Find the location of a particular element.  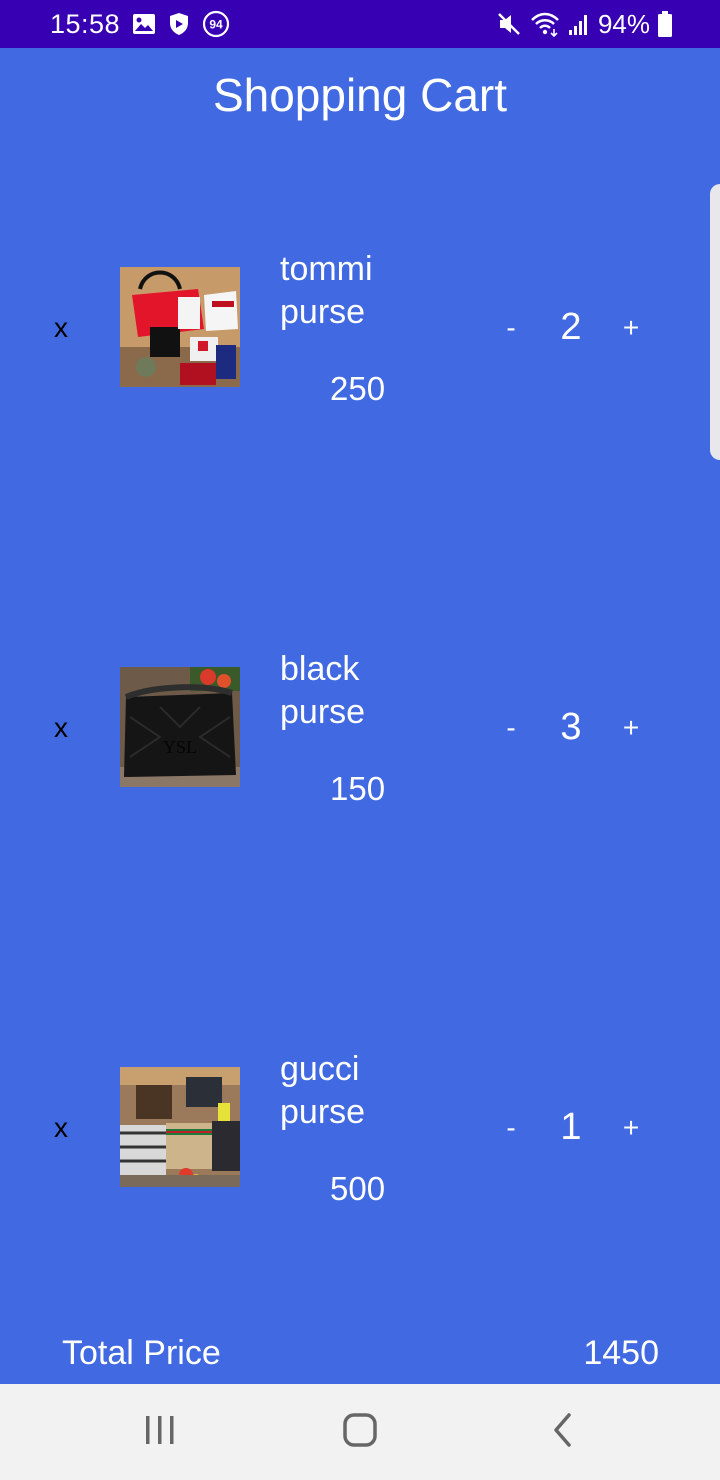

navigation-bar is located at coordinates (360, 1432).